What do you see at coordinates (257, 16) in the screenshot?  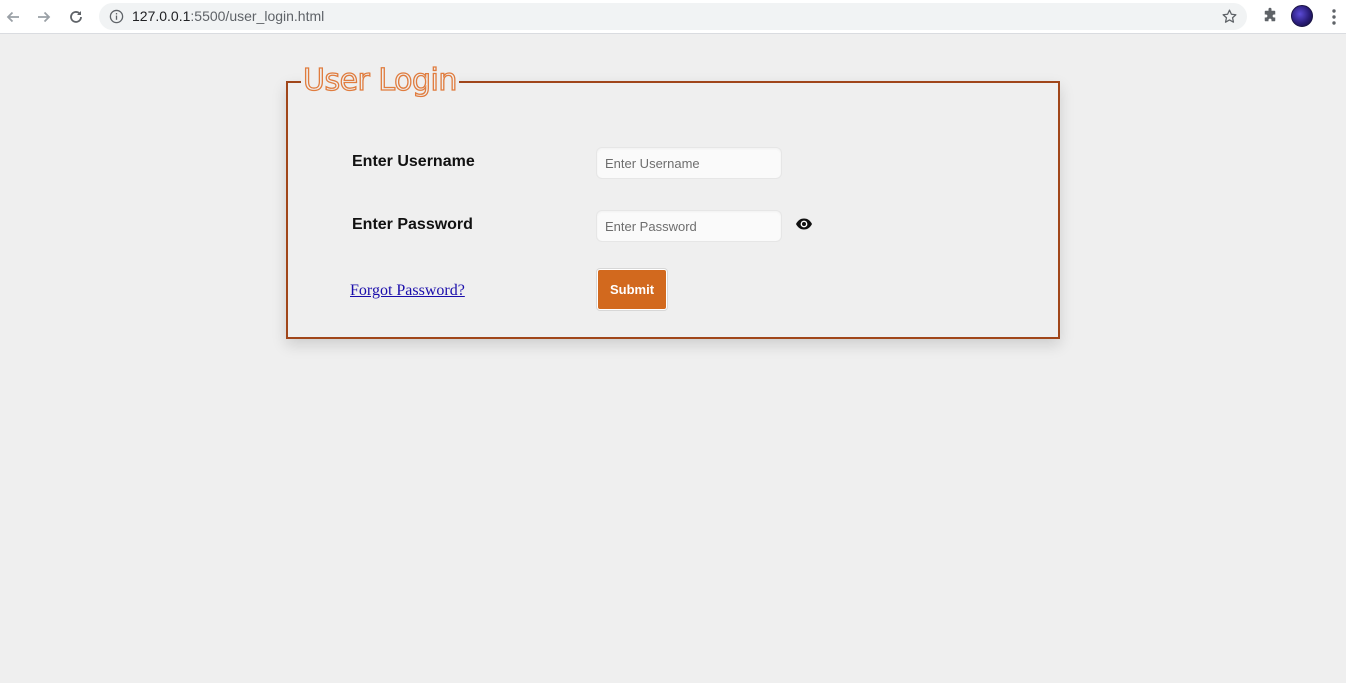 I see `url-path: :5500/user_login.html` at bounding box center [257, 16].